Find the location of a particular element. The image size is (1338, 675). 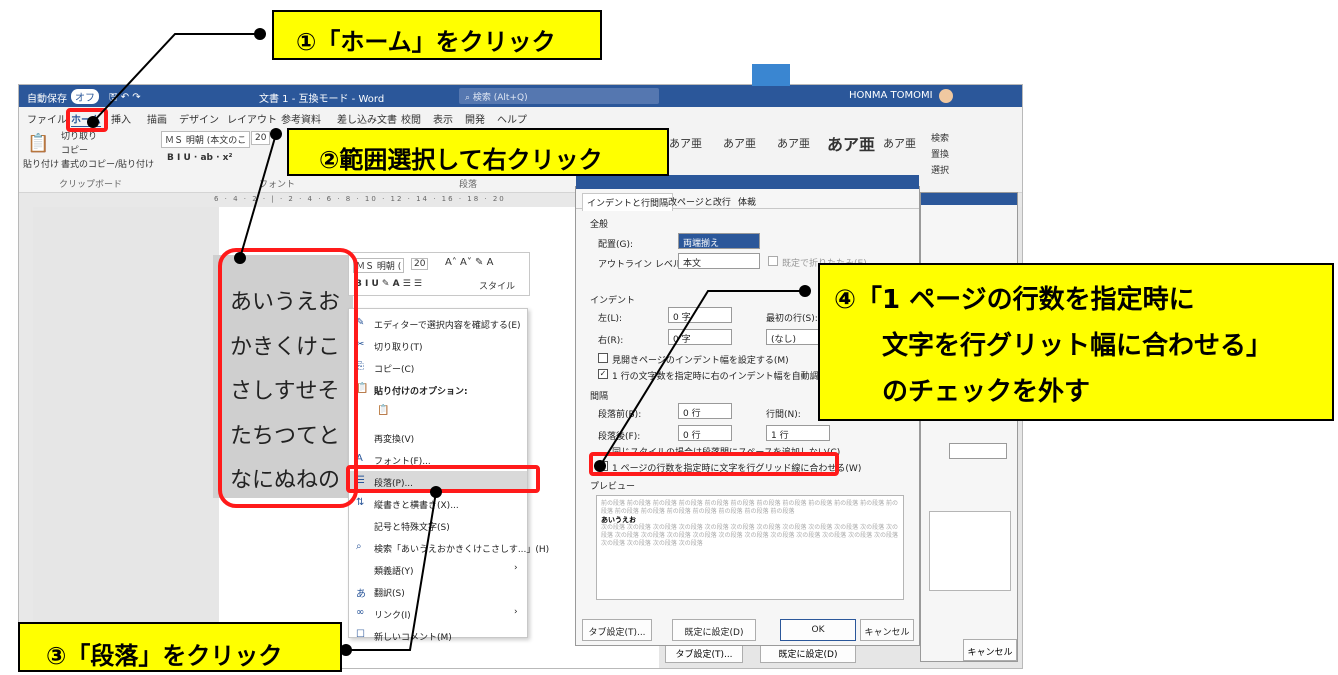

accent-square is located at coordinates (771, 75).